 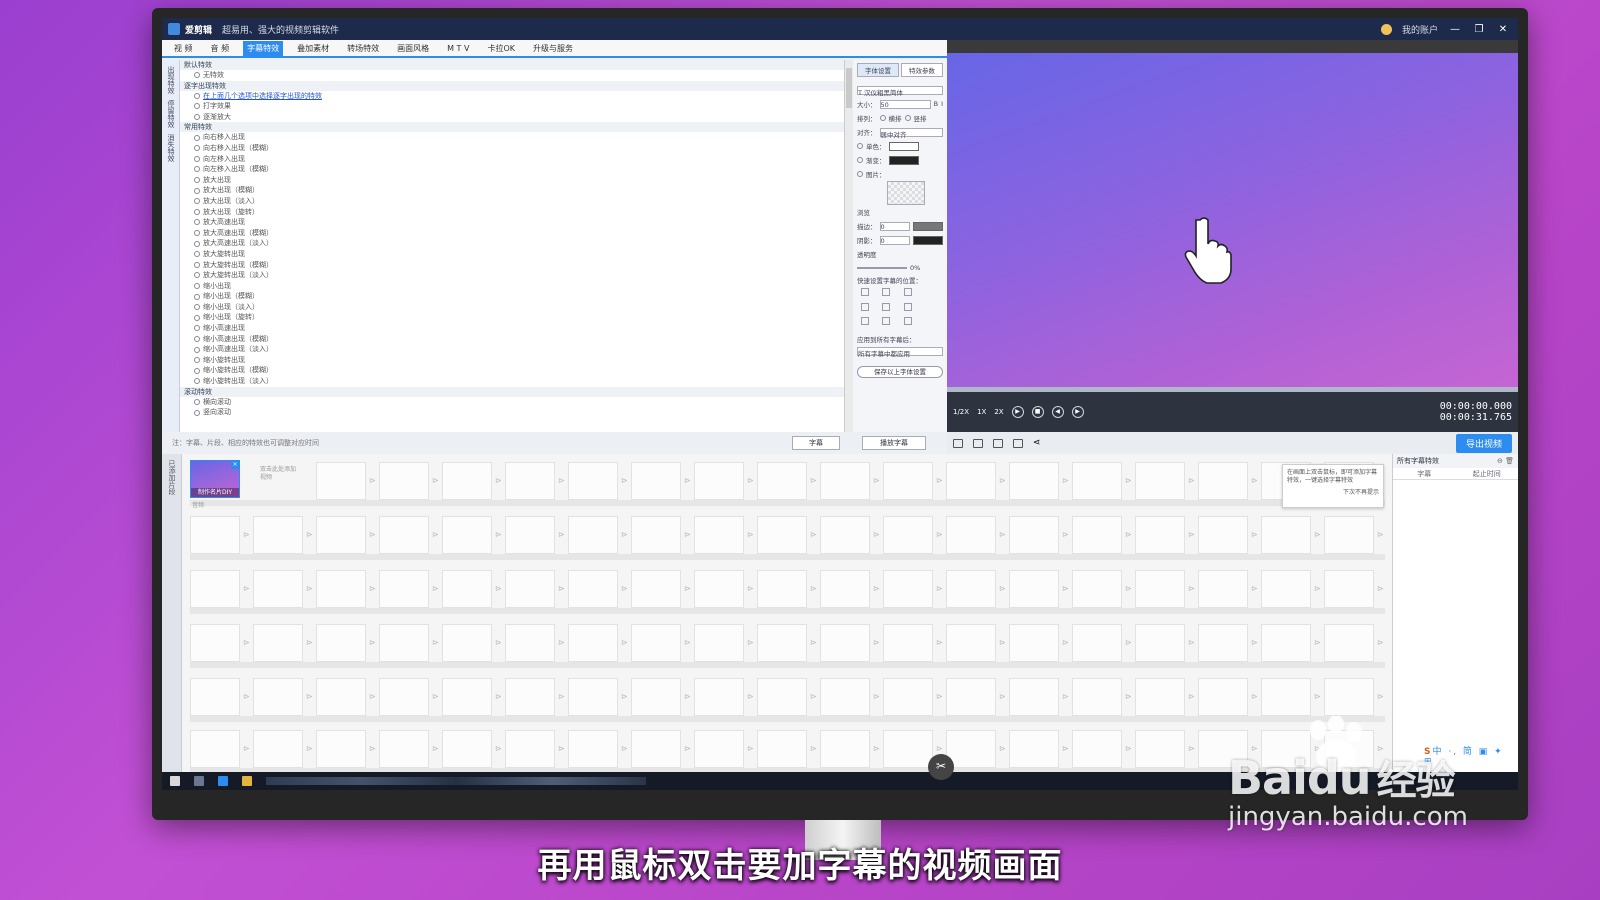 What do you see at coordinates (512, 137) in the screenshot?
I see `effect-item: 向右移入出现` at bounding box center [512, 137].